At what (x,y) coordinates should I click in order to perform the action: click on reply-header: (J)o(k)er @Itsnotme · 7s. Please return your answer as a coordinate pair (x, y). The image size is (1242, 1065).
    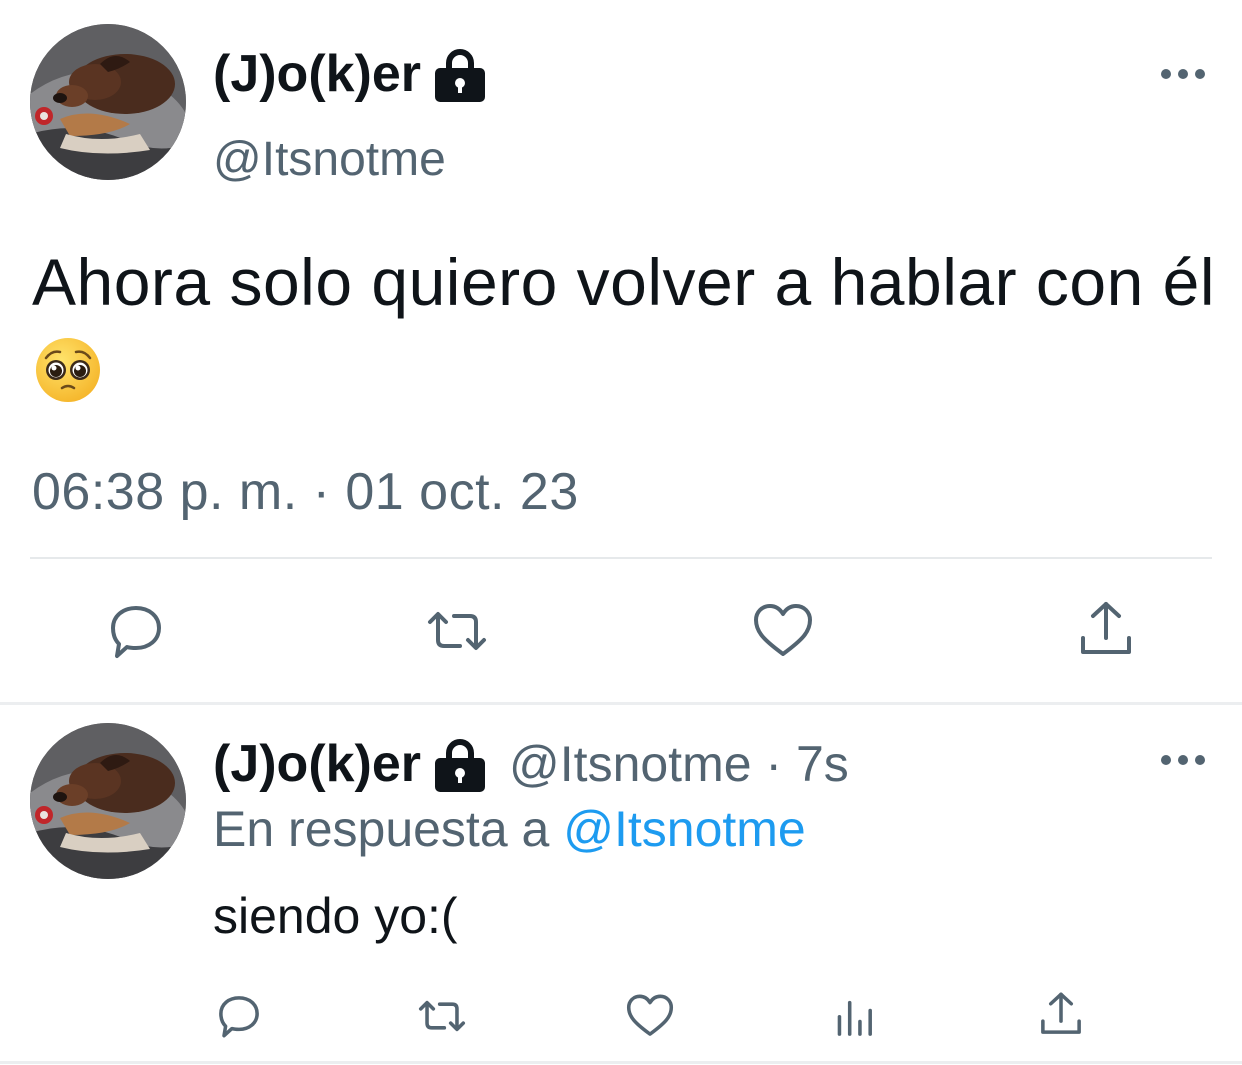
    Looking at the image, I should click on (531, 764).